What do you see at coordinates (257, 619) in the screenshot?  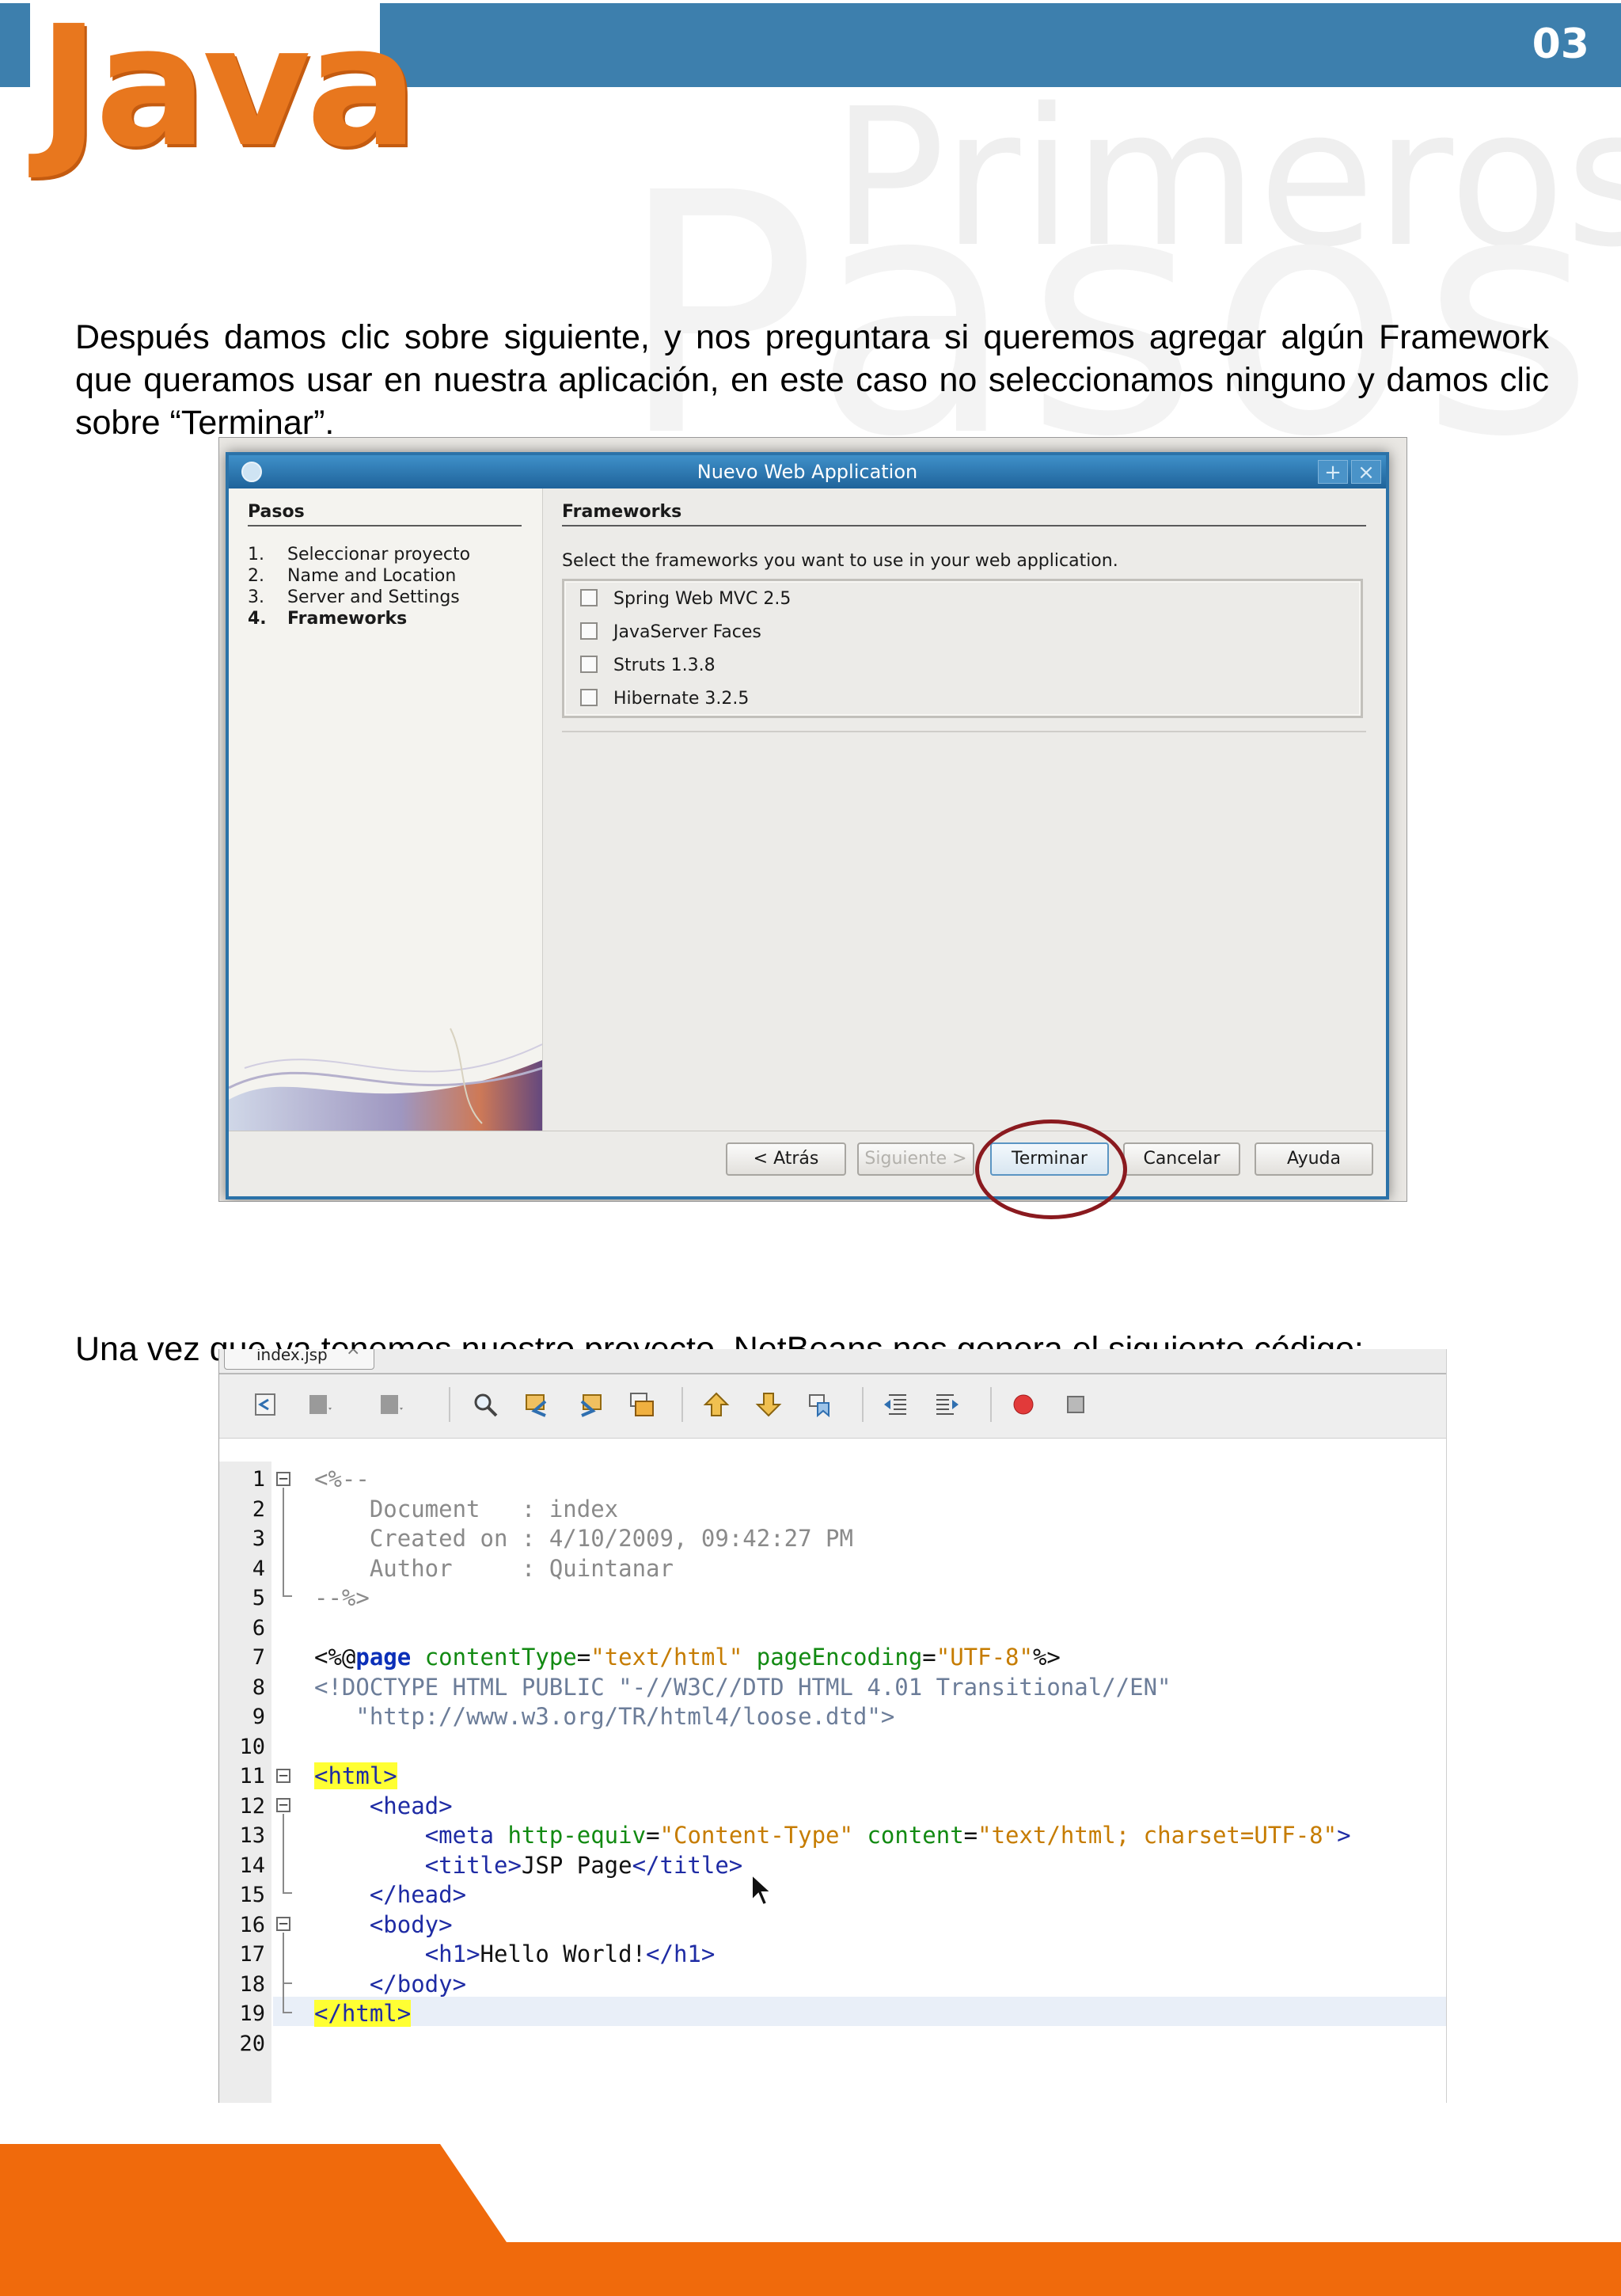 I see `step-number: 4.` at bounding box center [257, 619].